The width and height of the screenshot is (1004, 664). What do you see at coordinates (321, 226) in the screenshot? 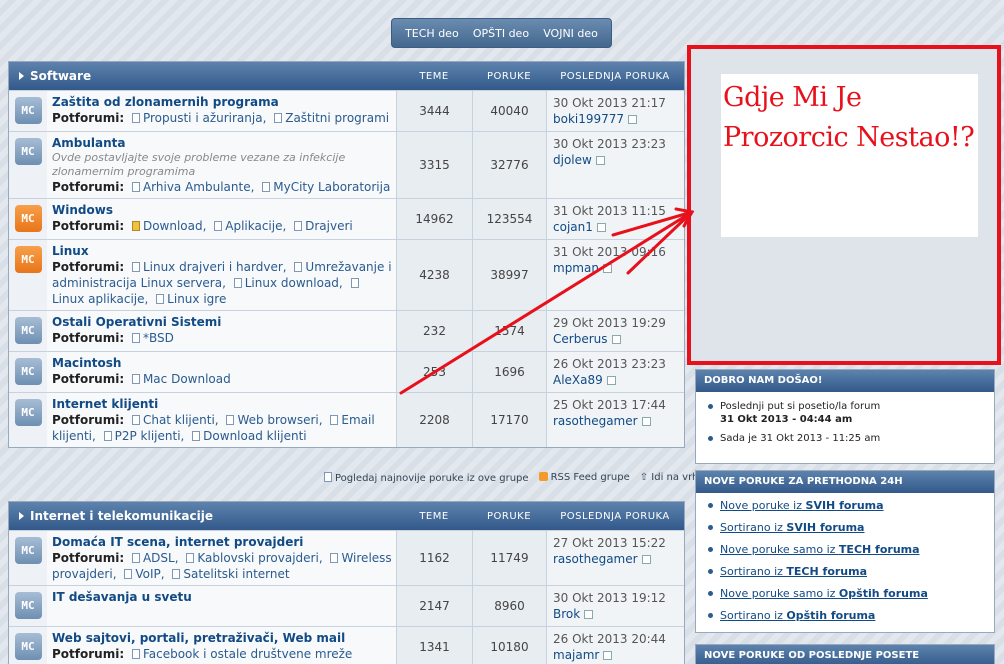
I see `subforum-link: Drajveri` at bounding box center [321, 226].